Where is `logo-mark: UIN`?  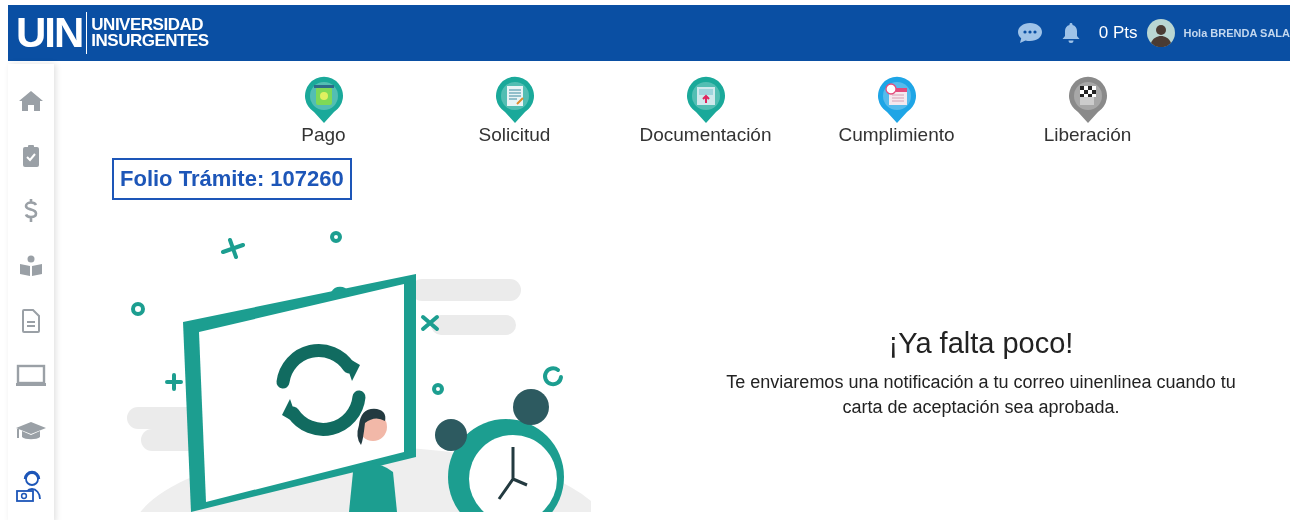 logo-mark: UIN is located at coordinates (52, 33).